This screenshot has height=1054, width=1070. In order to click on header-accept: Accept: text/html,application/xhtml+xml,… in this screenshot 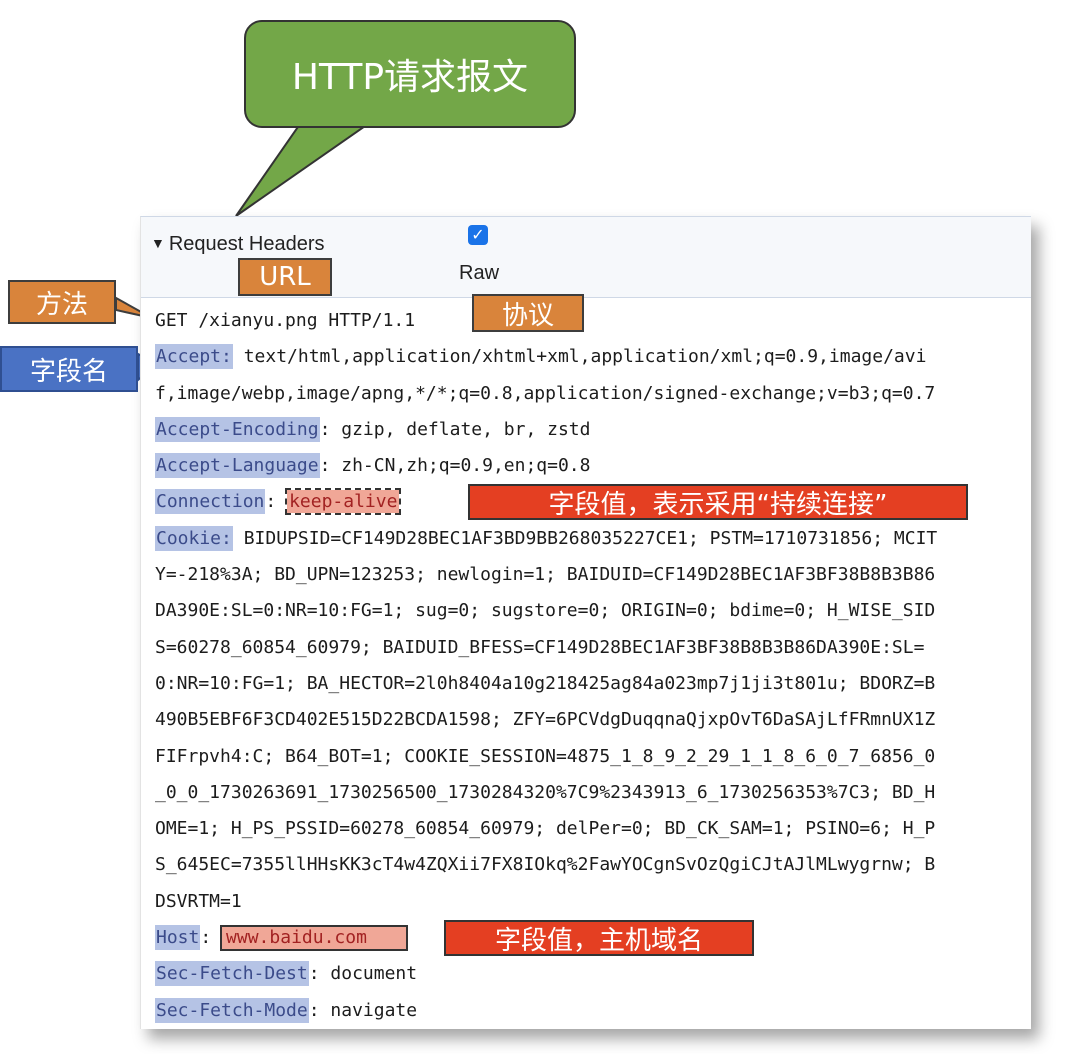, I will do `click(593, 357)`.